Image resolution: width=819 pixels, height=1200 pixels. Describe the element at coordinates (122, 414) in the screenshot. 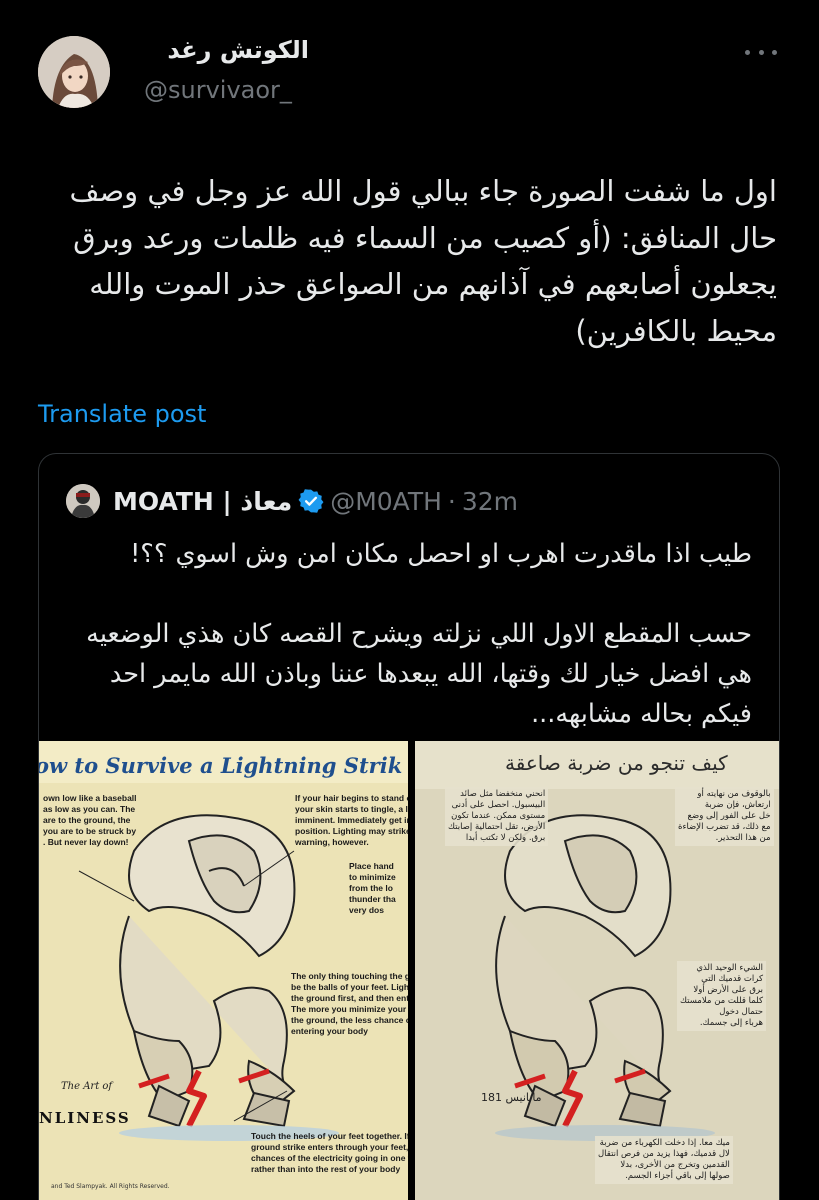

I see `translate-post-link: Translate post` at that location.